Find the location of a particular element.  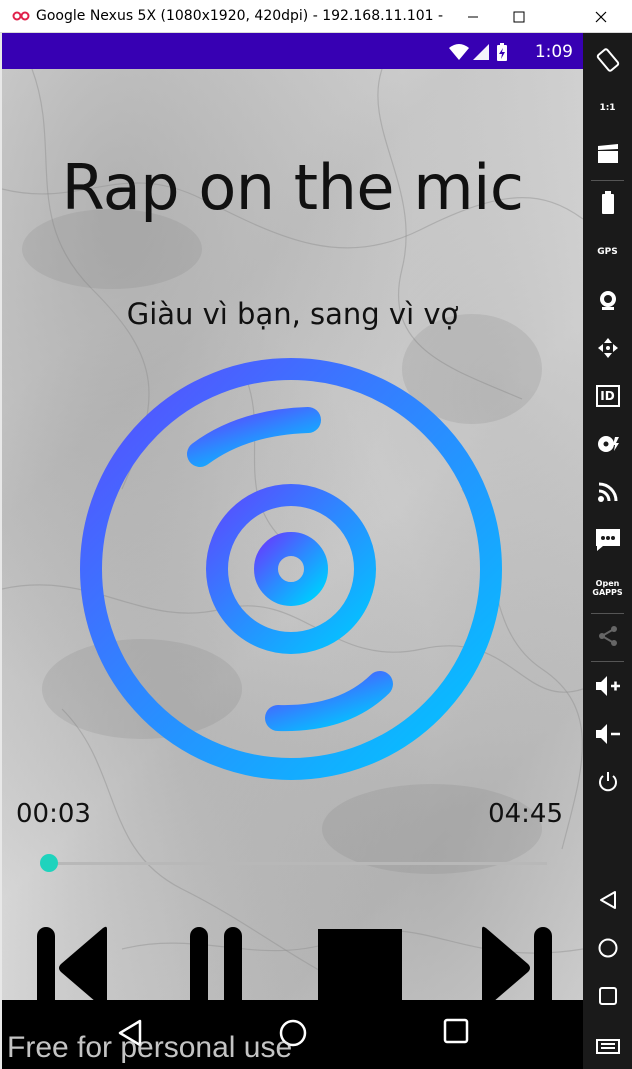

rotate-icon is located at coordinates (607, 60).